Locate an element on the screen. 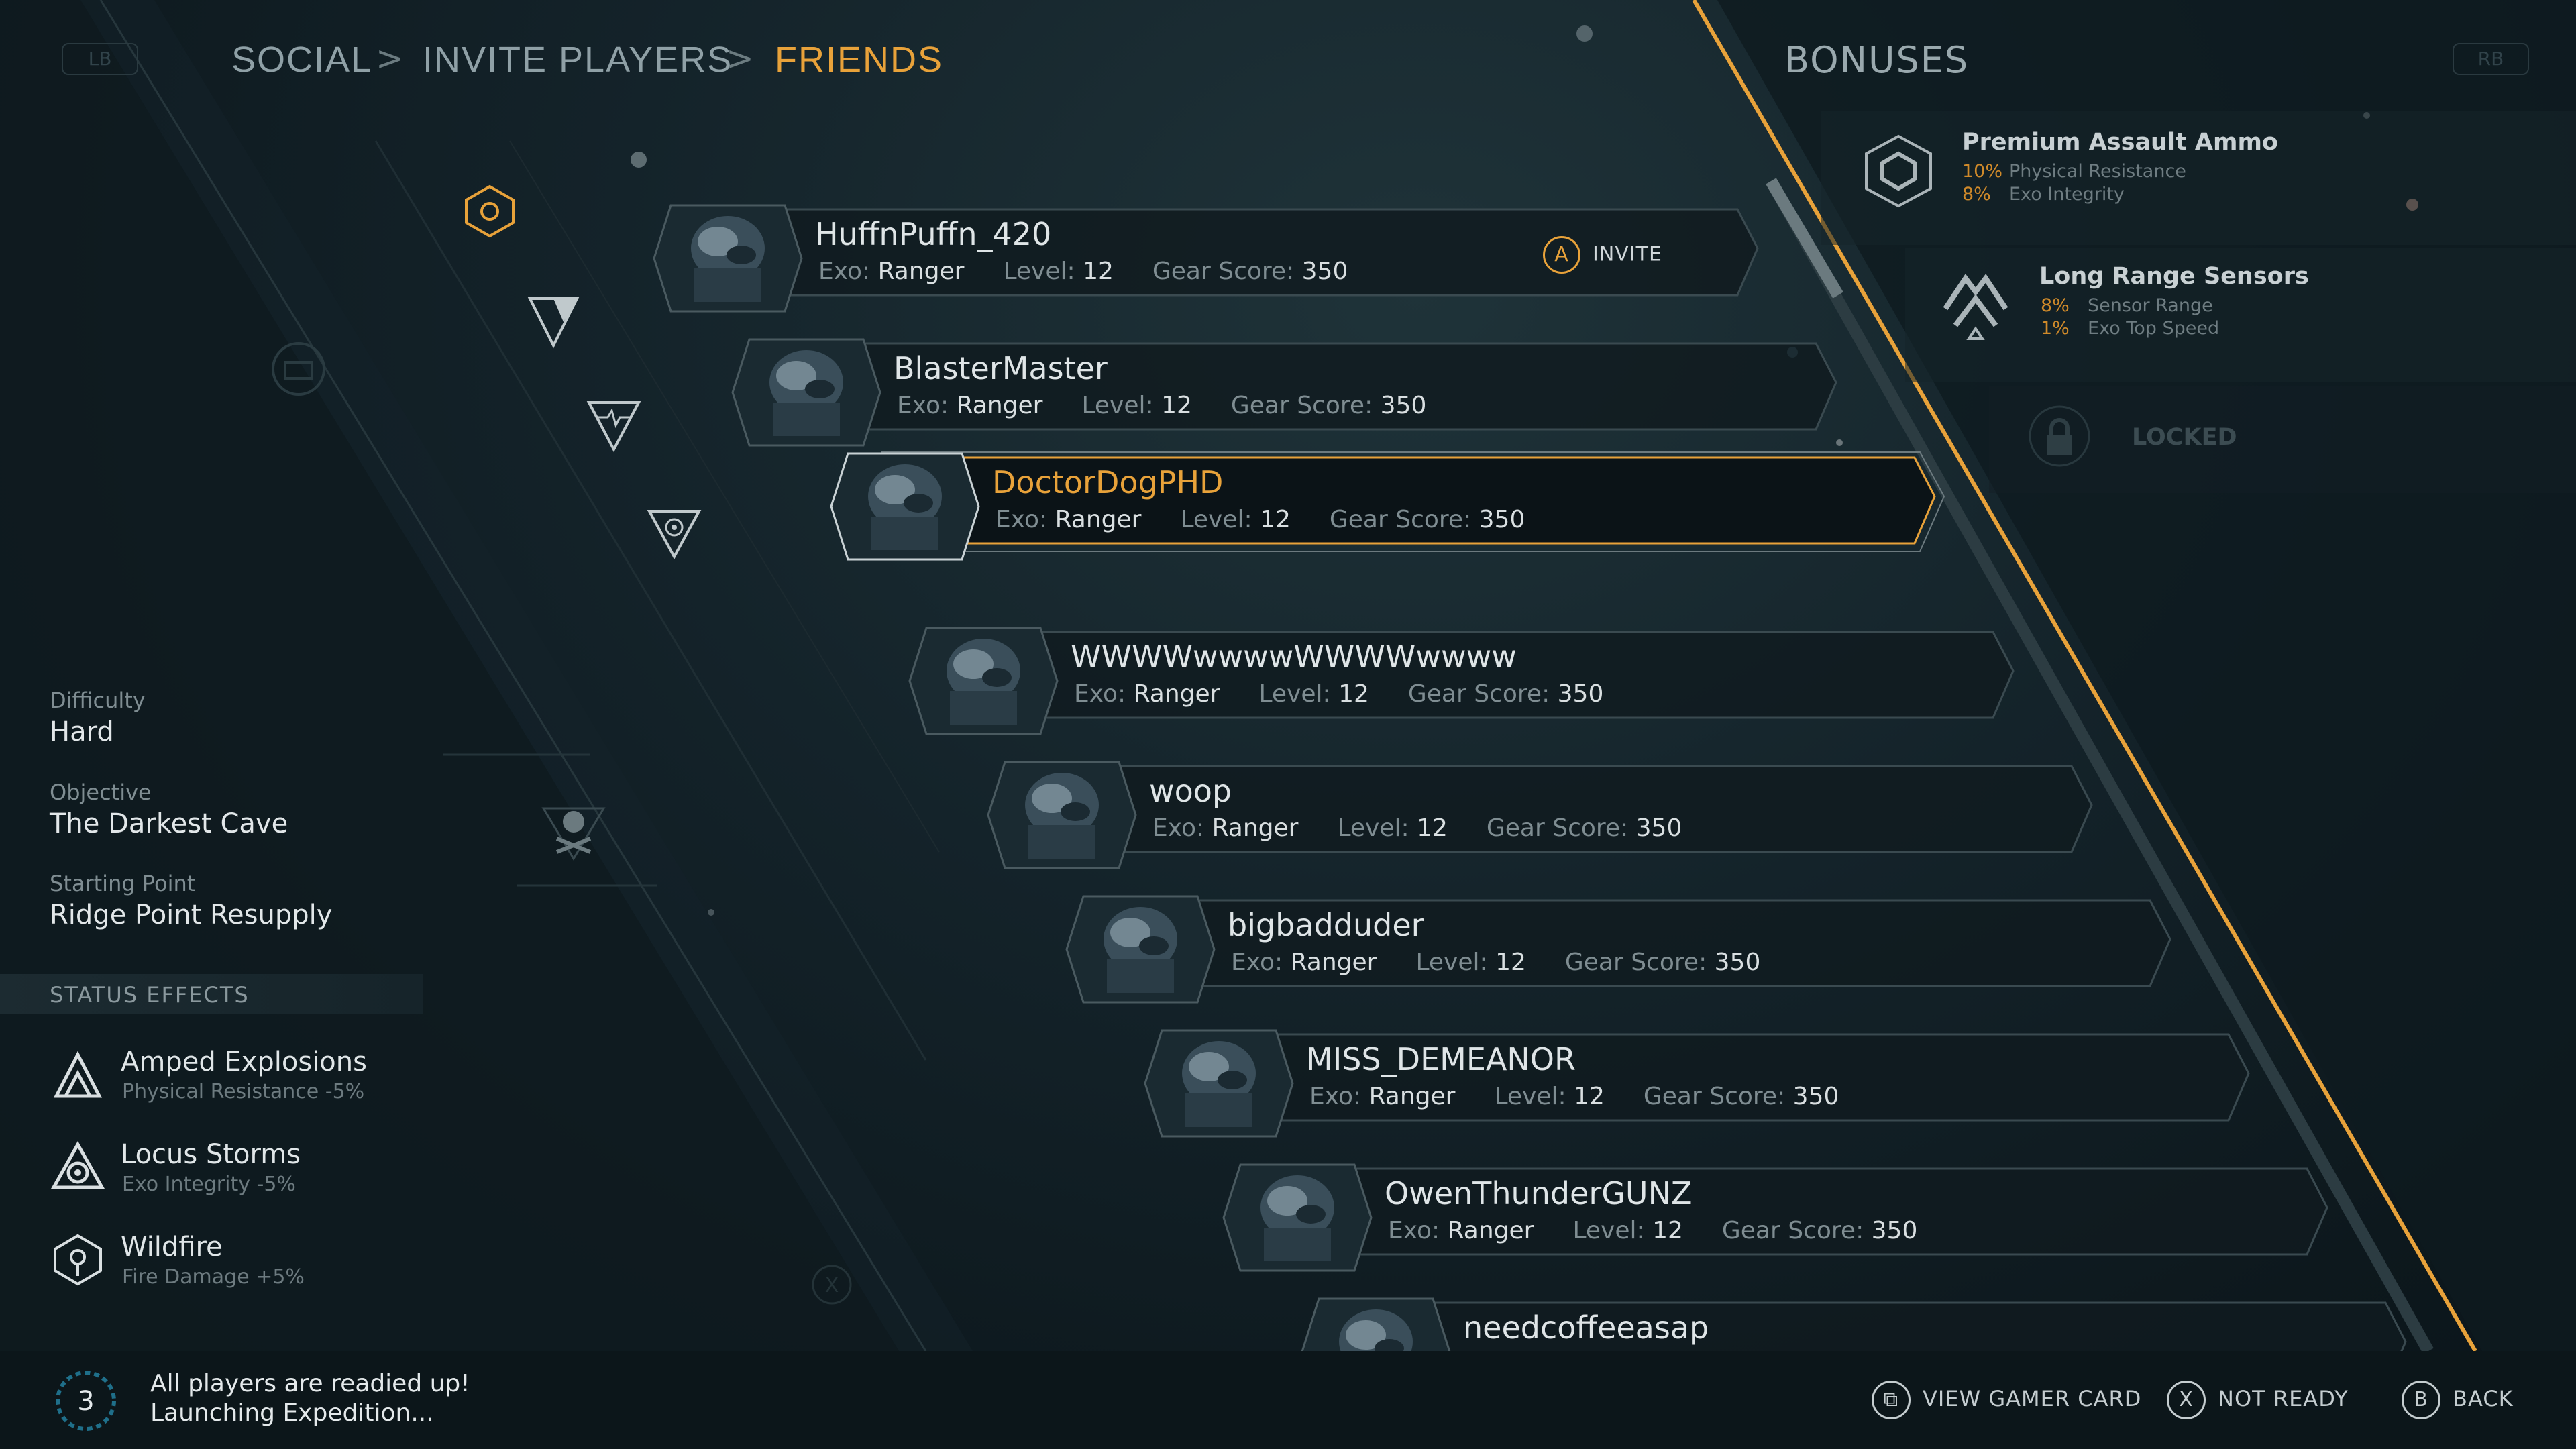  a-button-icon: A is located at coordinates (1561, 255).